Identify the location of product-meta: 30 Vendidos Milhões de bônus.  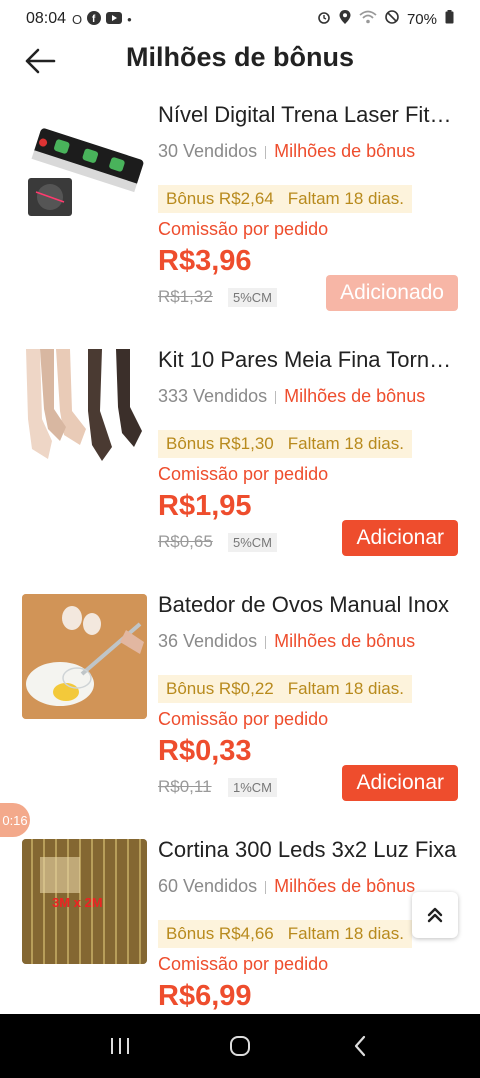
(308, 151).